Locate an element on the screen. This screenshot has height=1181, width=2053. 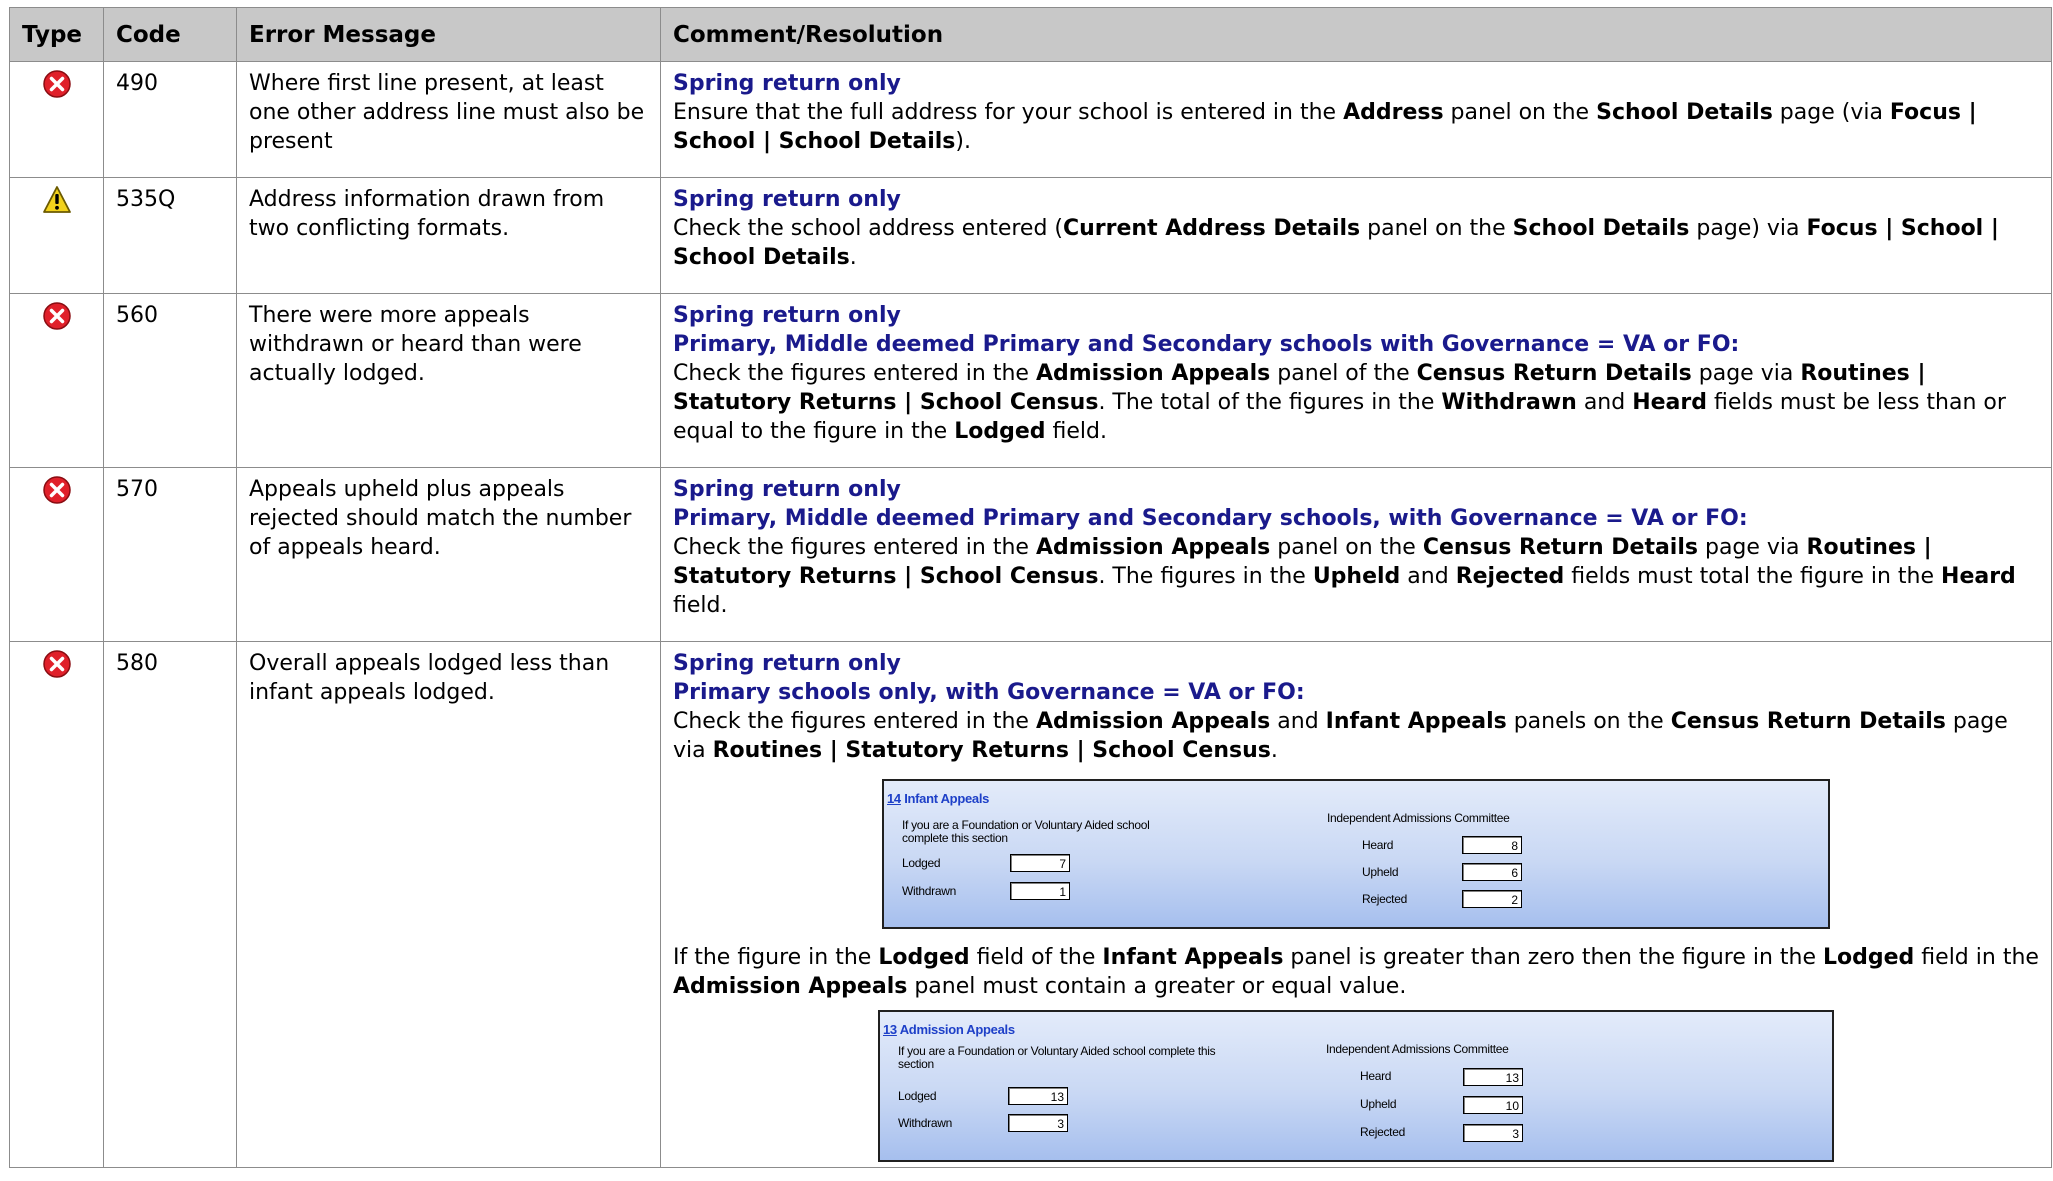
upheld-field: 10 is located at coordinates (1493, 1105).